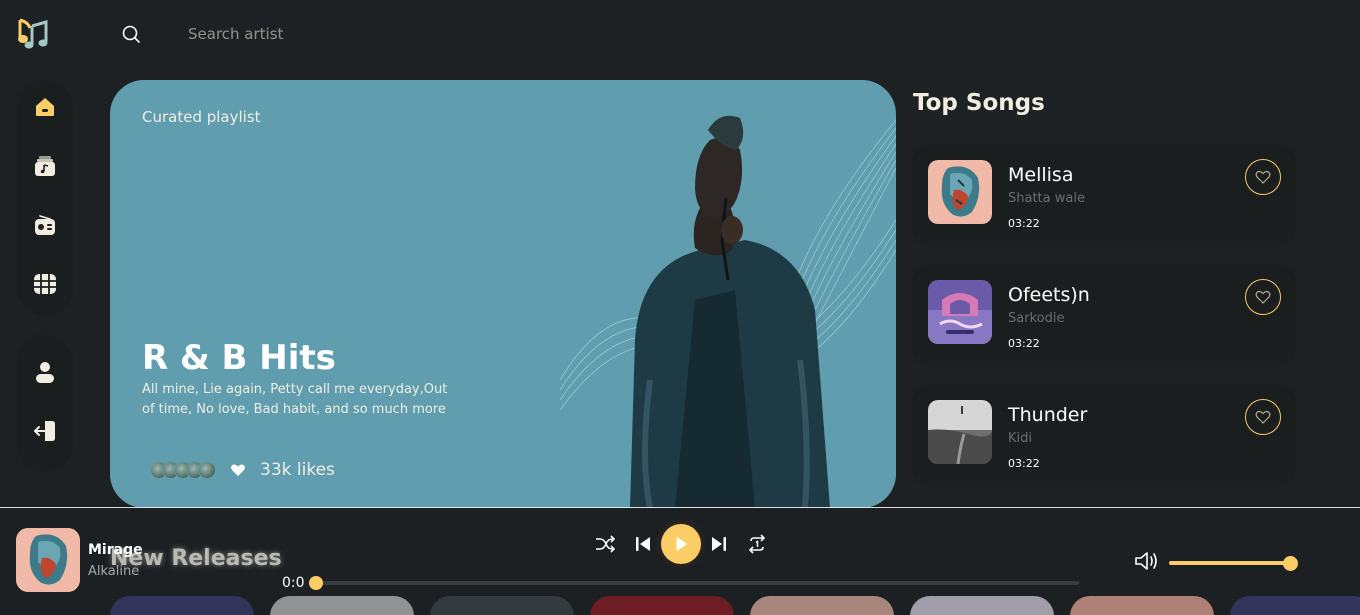  What do you see at coordinates (239, 358) in the screenshot?
I see `hero-title: R & B Hits` at bounding box center [239, 358].